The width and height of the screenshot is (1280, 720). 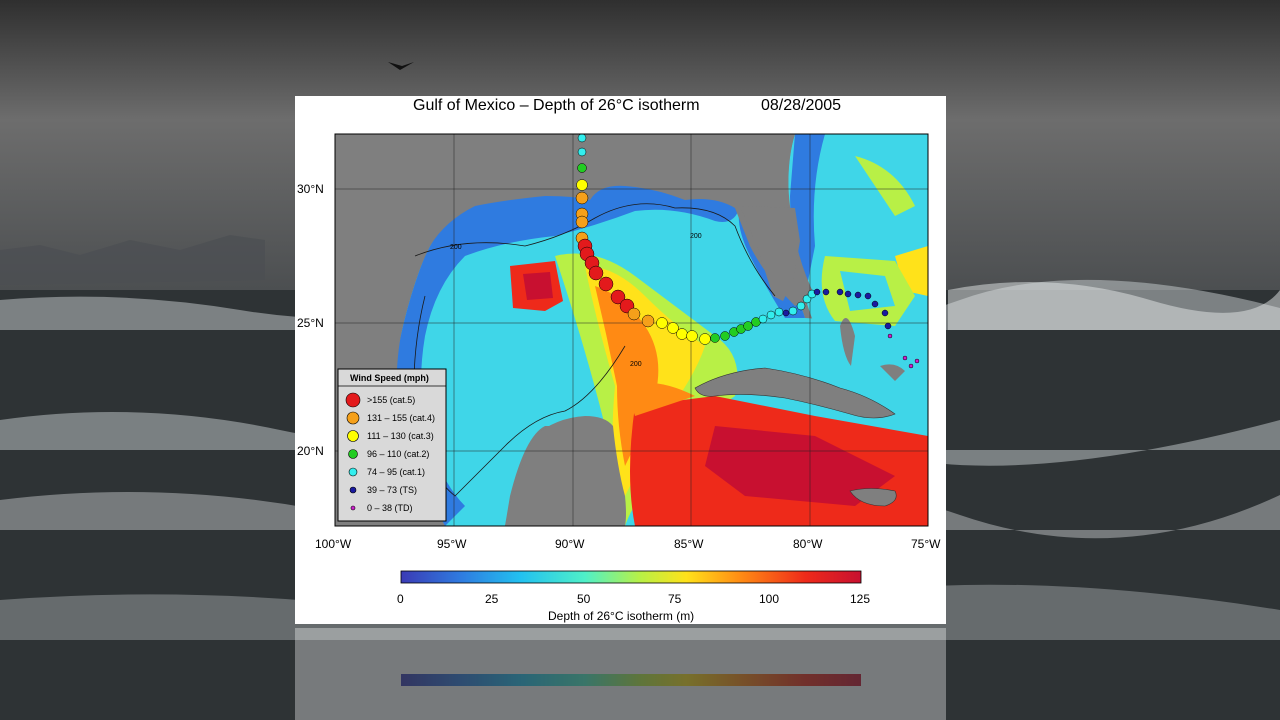 What do you see at coordinates (452, 544) in the screenshot?
I see `lon-tick-label: 95°W` at bounding box center [452, 544].